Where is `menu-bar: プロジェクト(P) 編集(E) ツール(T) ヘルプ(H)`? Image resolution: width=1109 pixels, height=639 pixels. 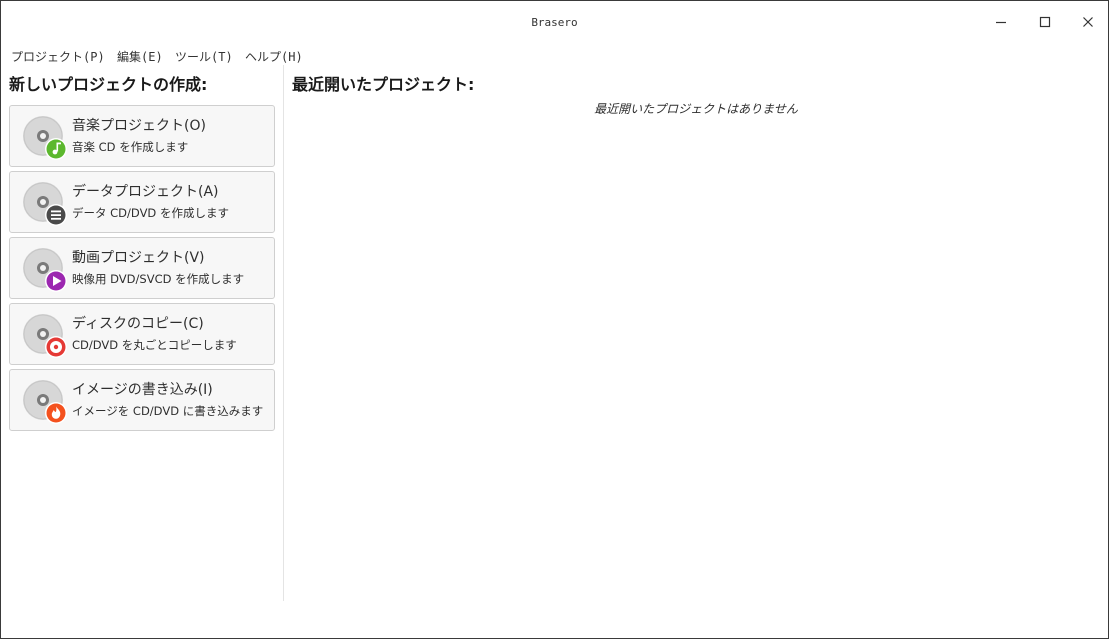 menu-bar: プロジェクト(P) 編集(E) ツール(T) ヘルプ(H) is located at coordinates (301, 55).